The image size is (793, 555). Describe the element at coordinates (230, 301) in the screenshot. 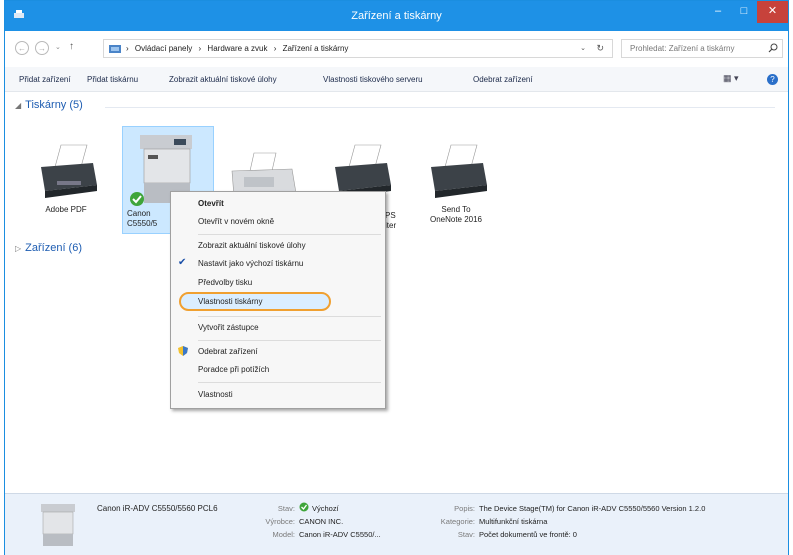

I see `menu-item-printer-properties: Vlastnosti tiskárny` at that location.